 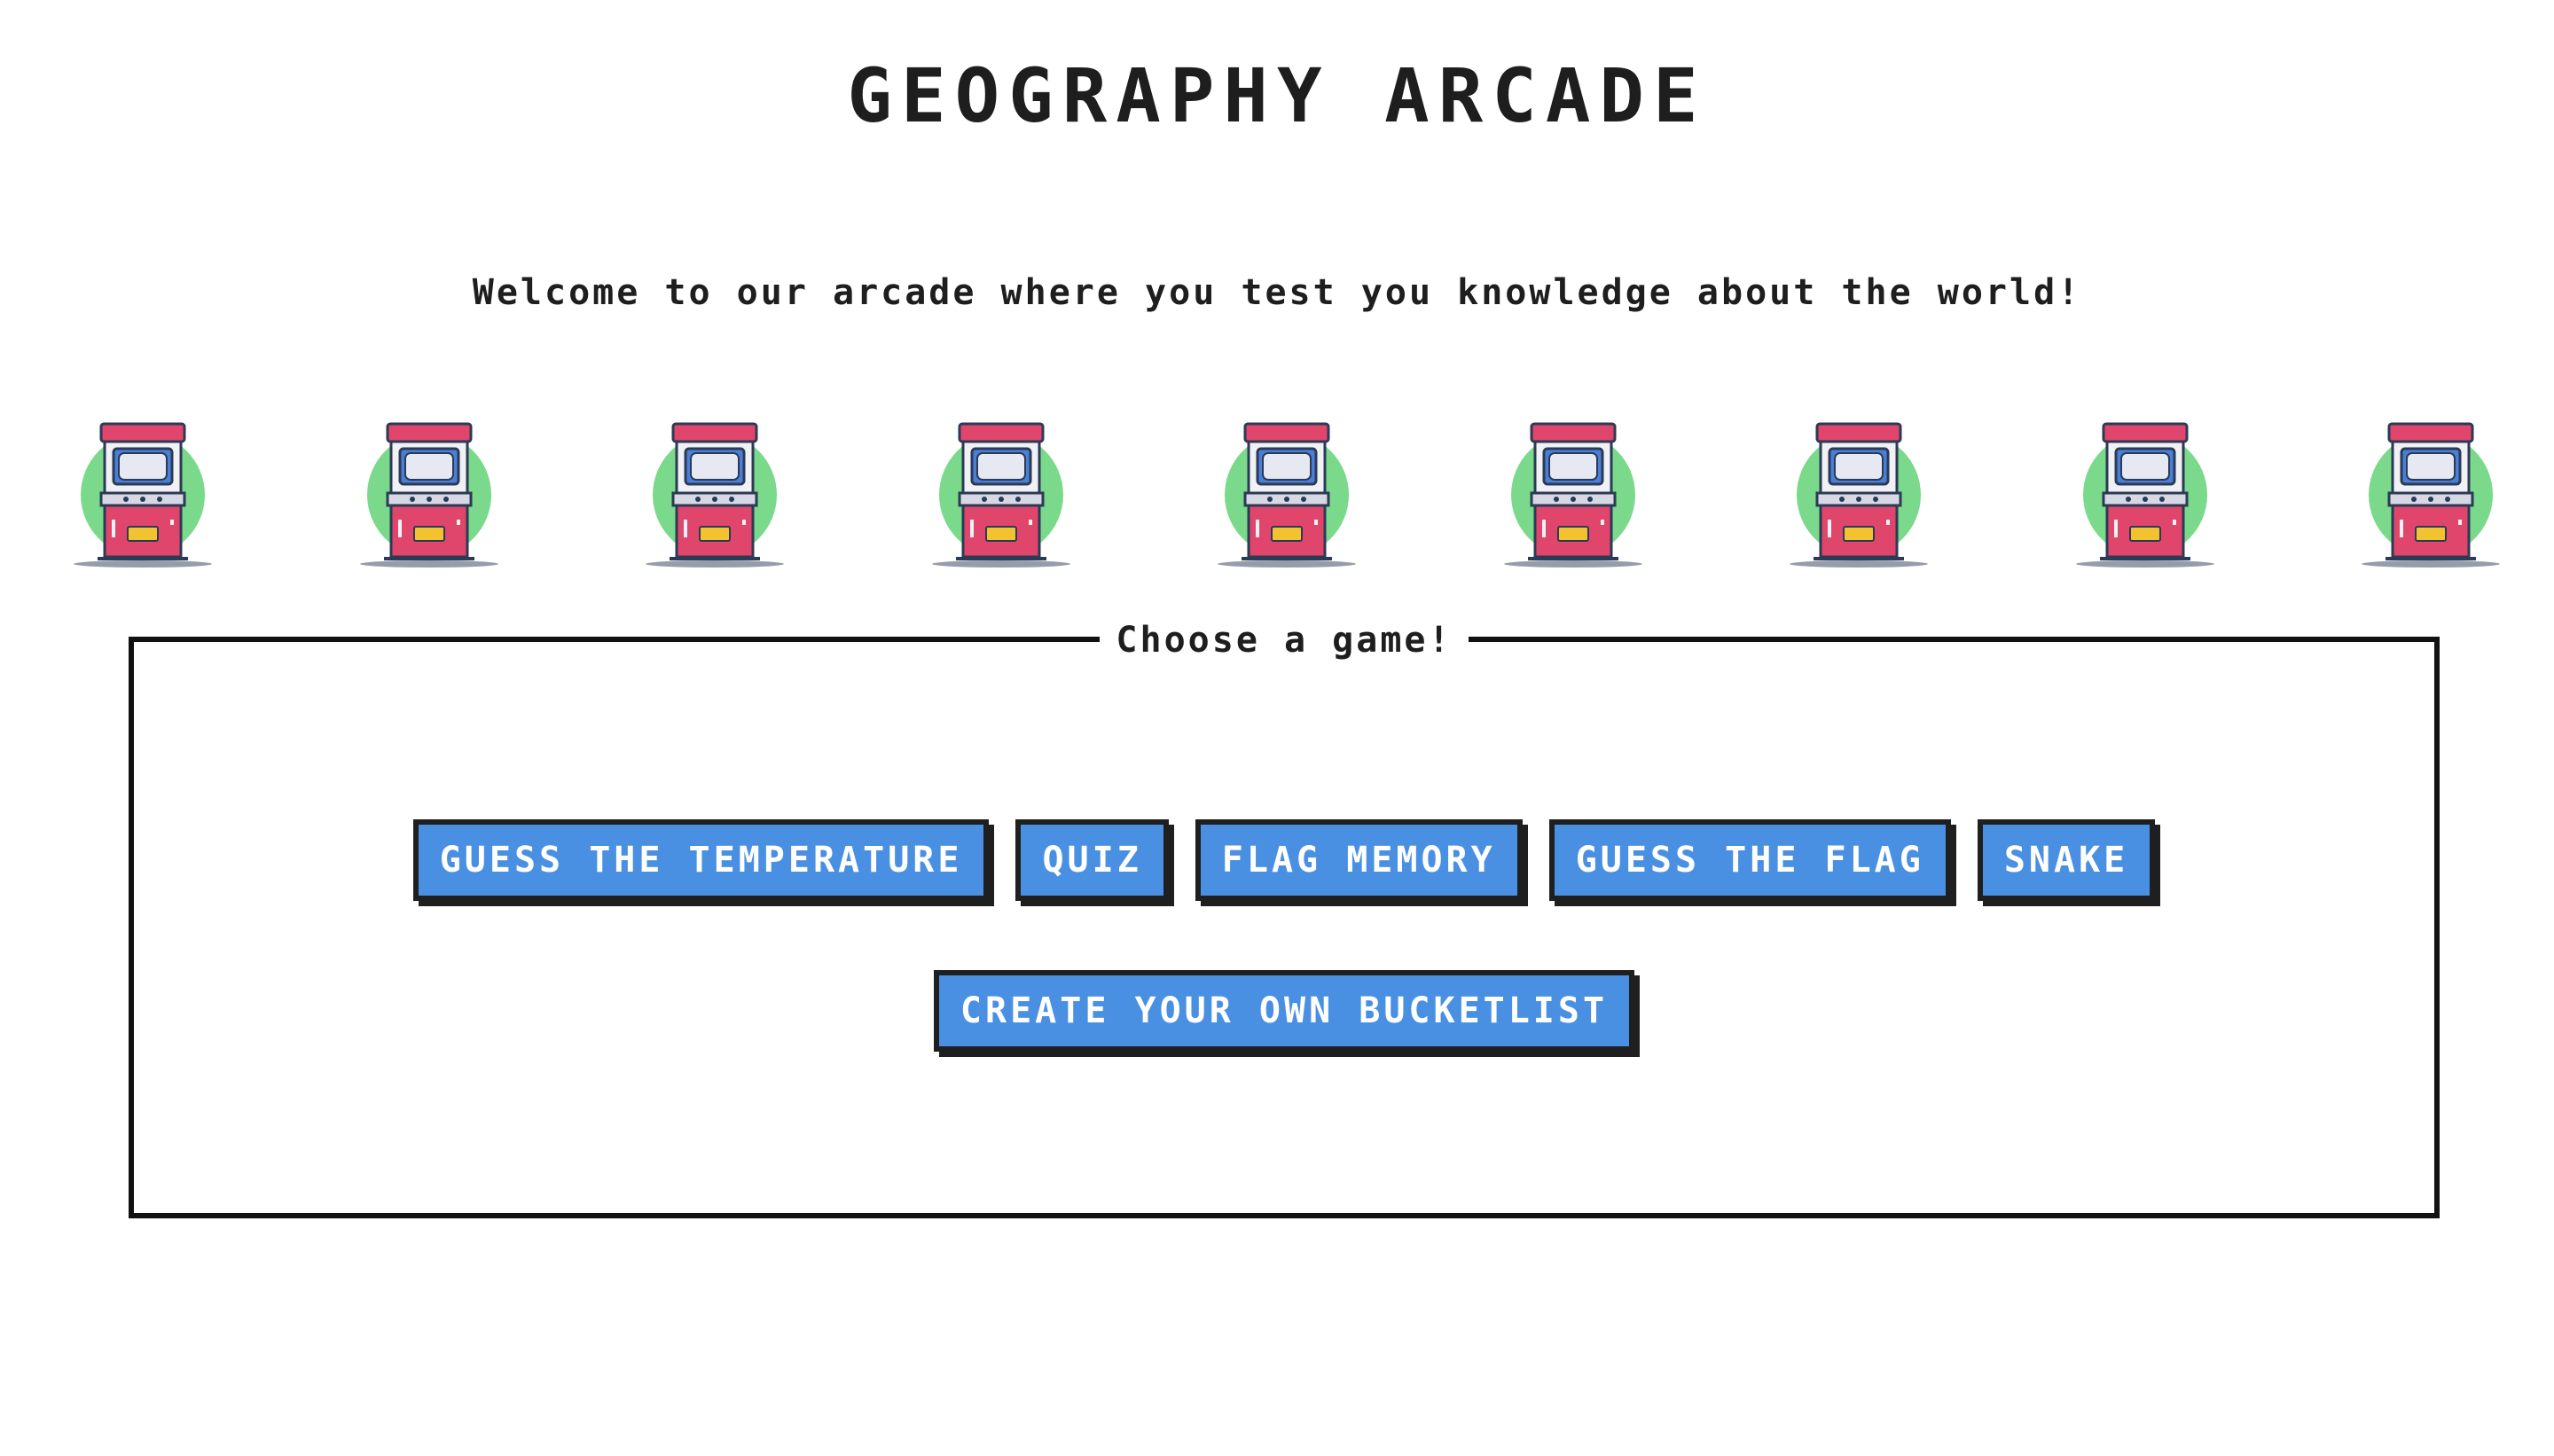 I want to click on page-title: GEOGRAPHY ARCADE, so click(x=1277, y=95).